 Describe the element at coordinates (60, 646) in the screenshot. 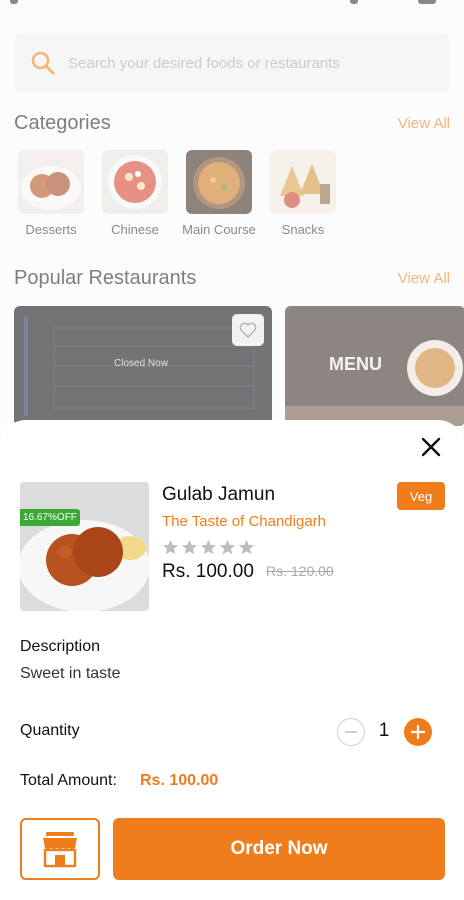

I see `description-heading: Description` at that location.